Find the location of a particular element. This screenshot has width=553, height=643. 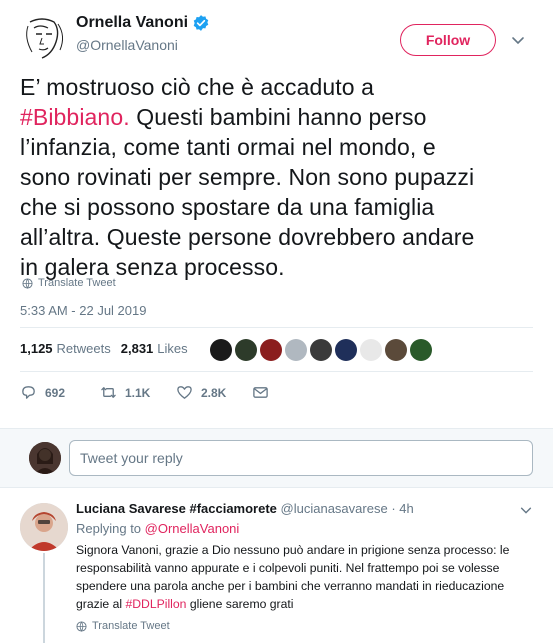

direct-message-action is located at coordinates (260, 392).